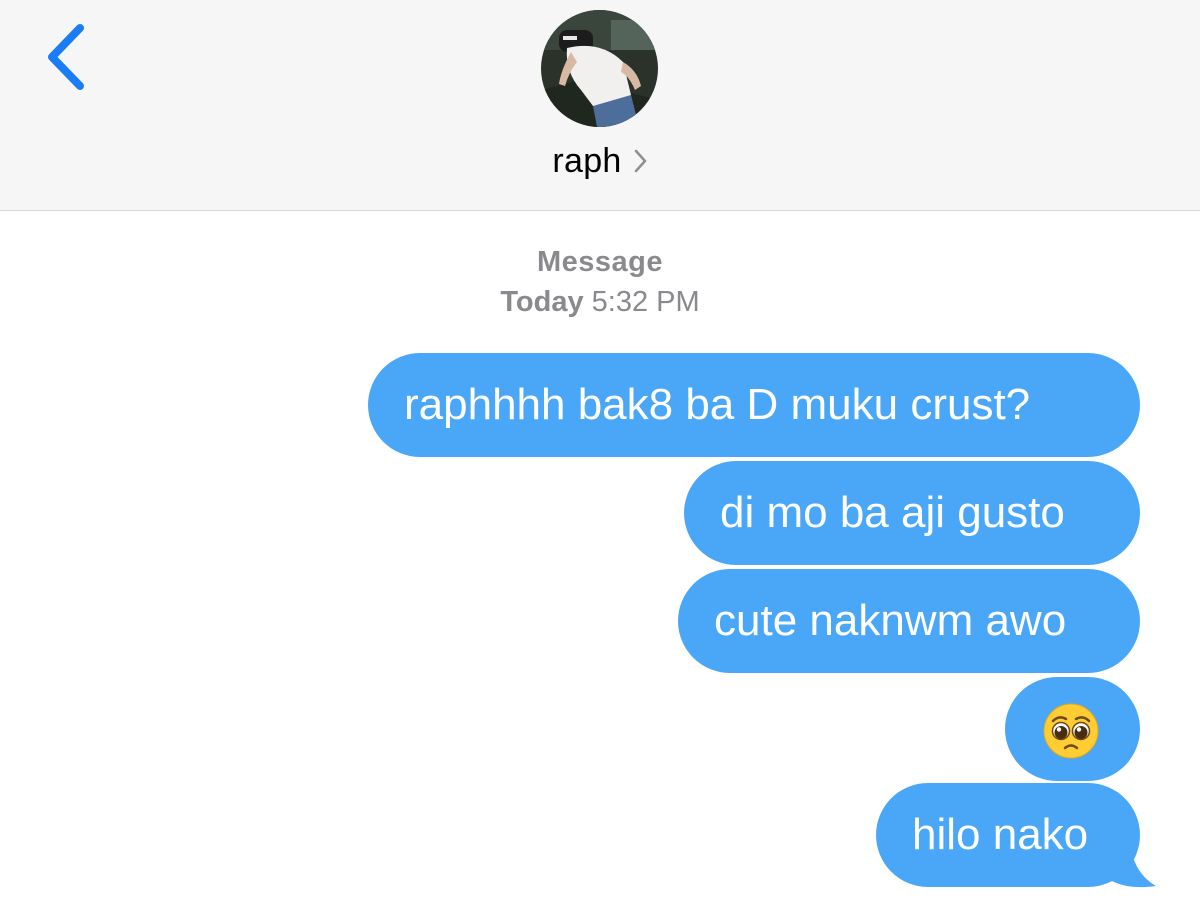 This screenshot has width=1200, height=906. What do you see at coordinates (1128, 864) in the screenshot?
I see `bubble-tail` at bounding box center [1128, 864].